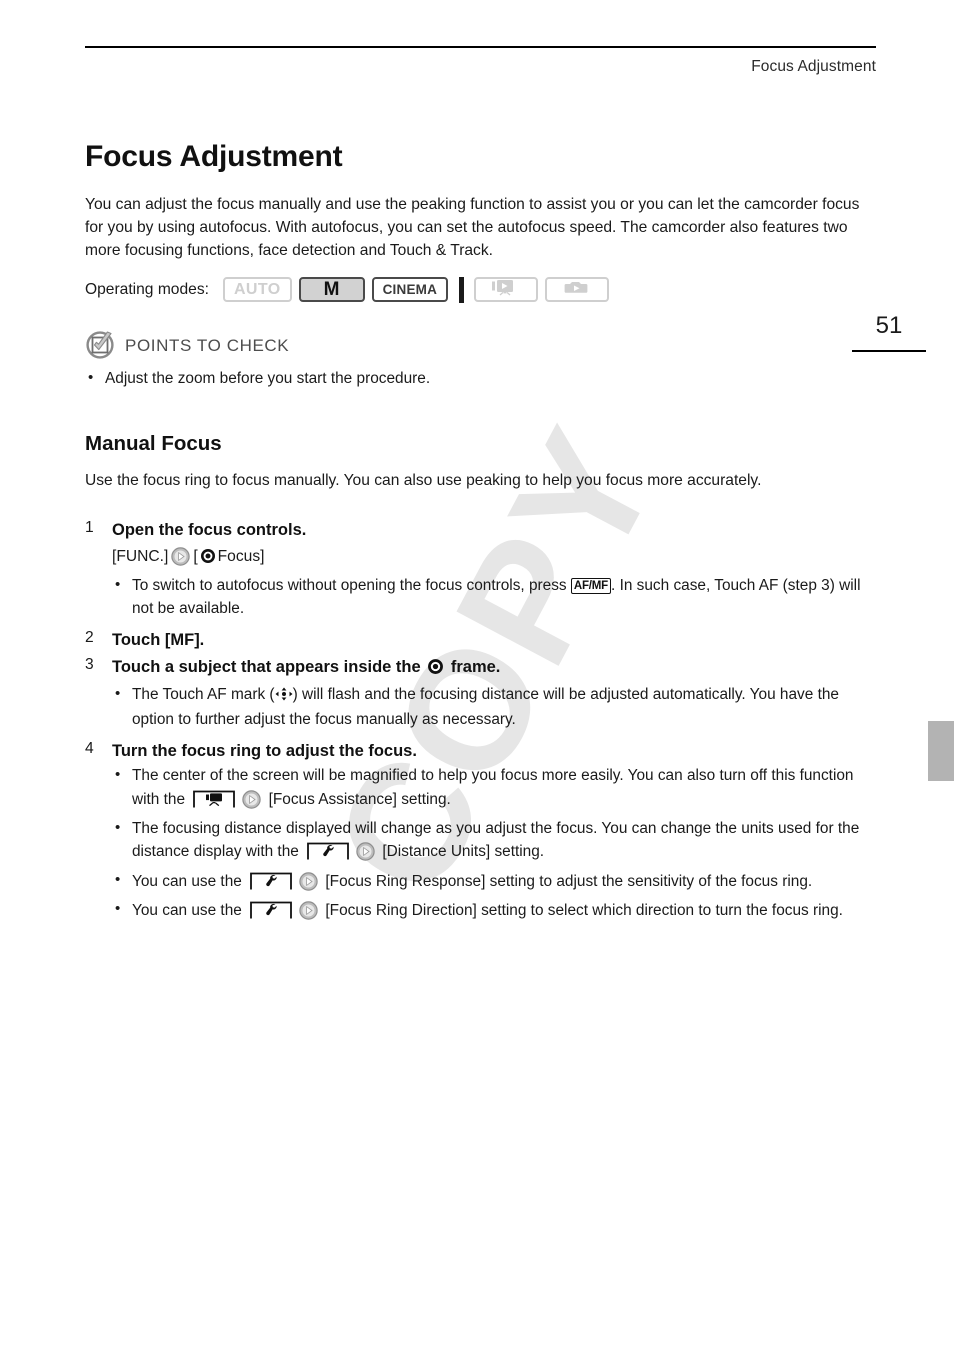 This screenshot has width=954, height=1352. I want to click on operating-modes-row: Operating modes: AUTO M CINEMA, so click(481, 289).